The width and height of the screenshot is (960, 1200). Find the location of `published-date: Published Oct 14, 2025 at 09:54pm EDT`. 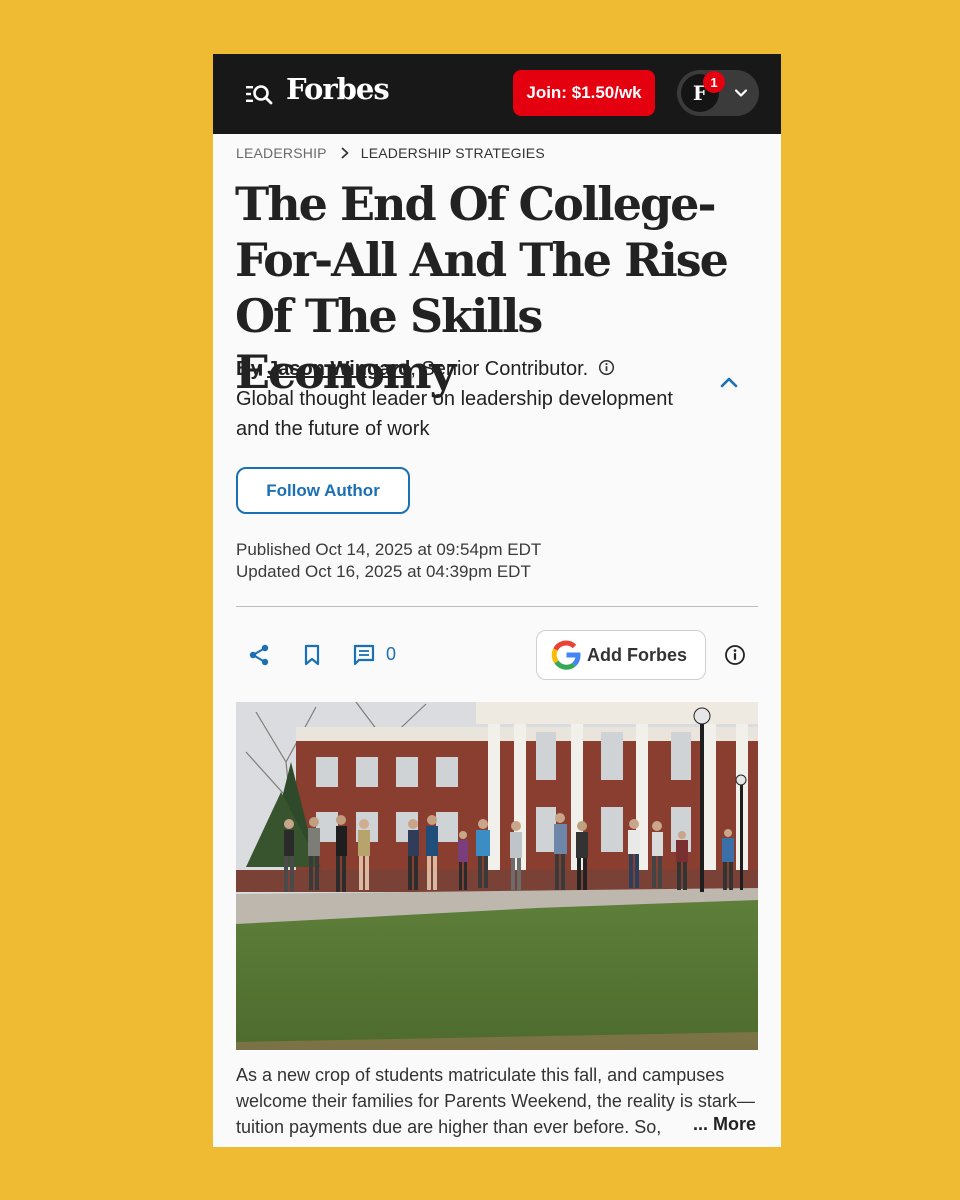

published-date: Published Oct 14, 2025 at 09:54pm EDT is located at coordinates (389, 549).